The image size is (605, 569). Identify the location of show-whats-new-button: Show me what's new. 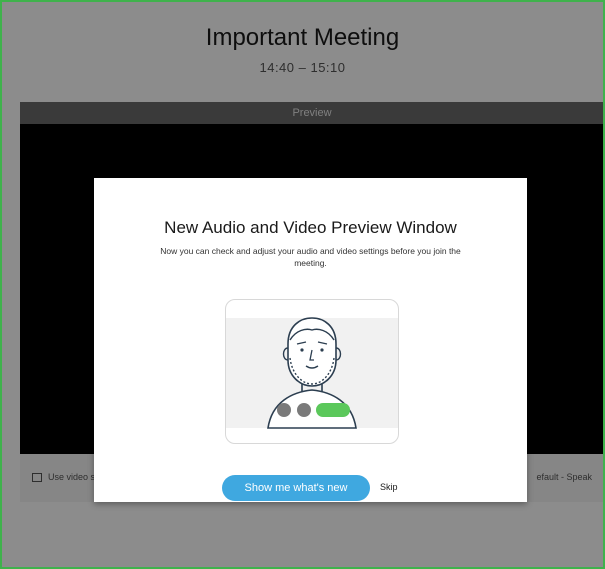
(296, 488).